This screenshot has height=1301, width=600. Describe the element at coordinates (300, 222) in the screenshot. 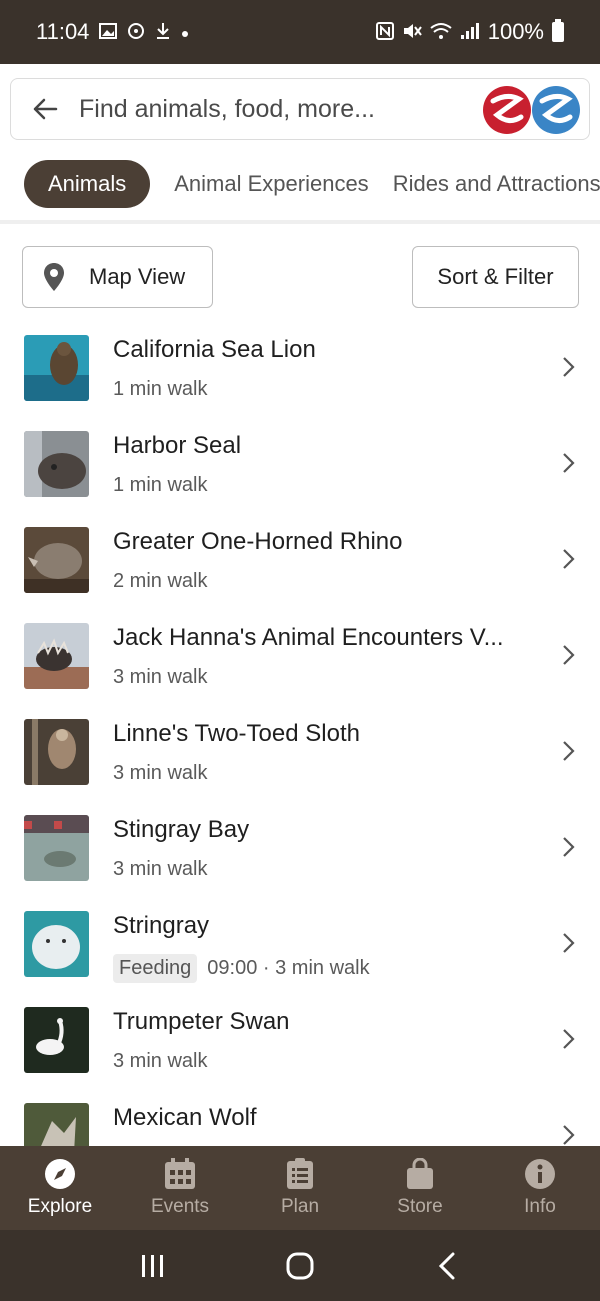

I see `tabs-divider` at that location.